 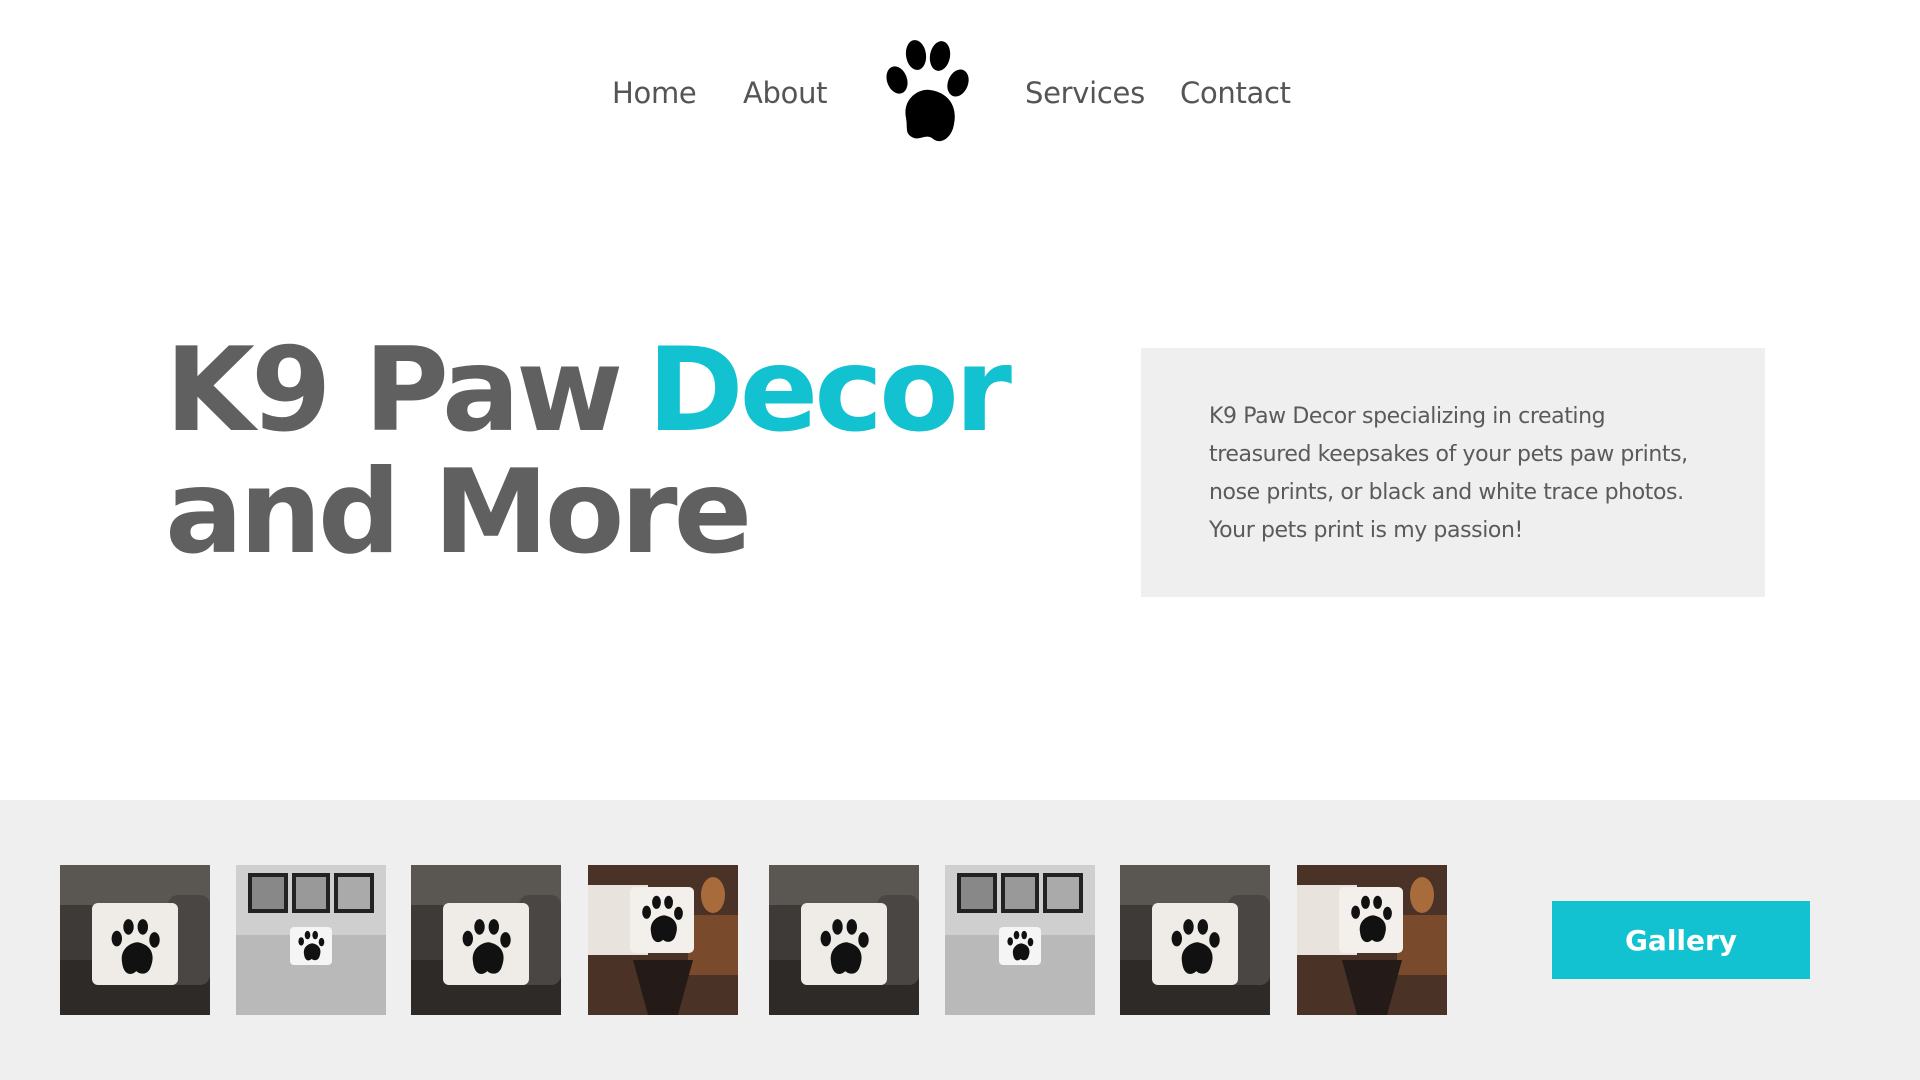 What do you see at coordinates (654, 93) in the screenshot?
I see `nav-home-link: Home` at bounding box center [654, 93].